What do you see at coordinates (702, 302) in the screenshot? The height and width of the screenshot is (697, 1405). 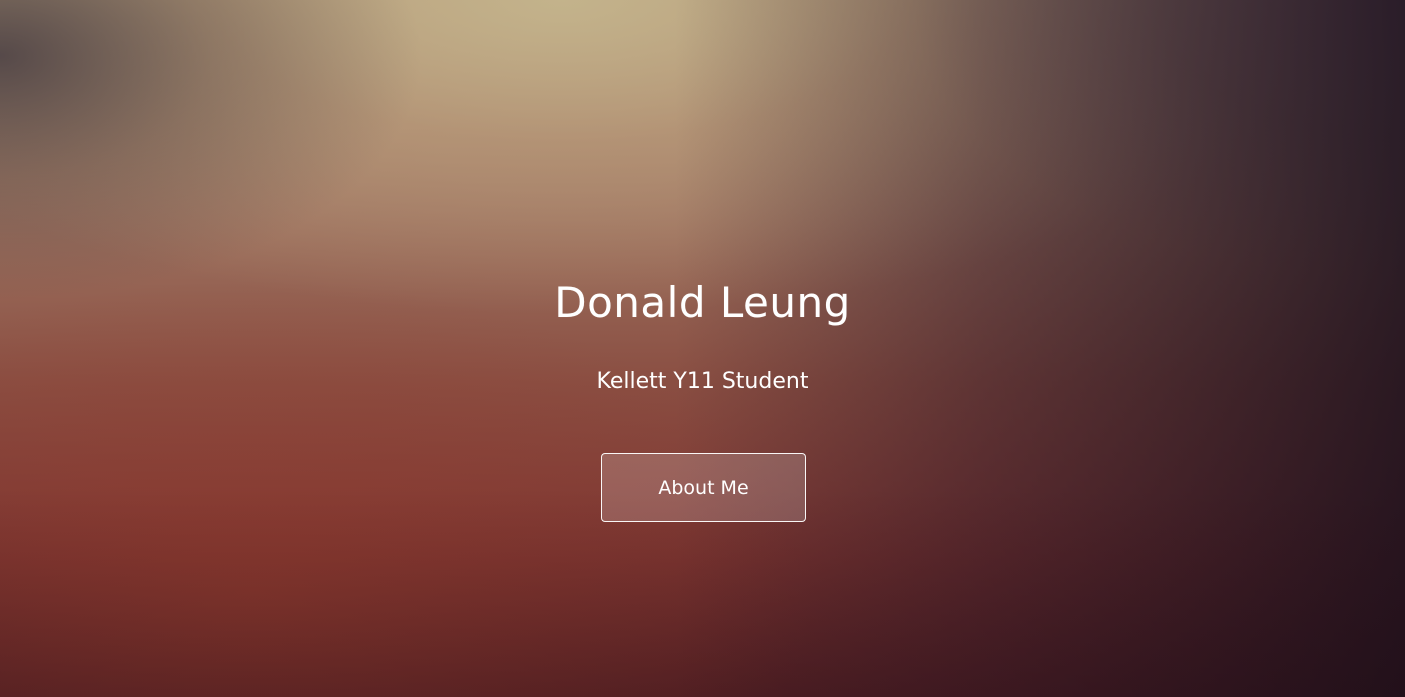 I see `hero-title: Donald Leung` at bounding box center [702, 302].